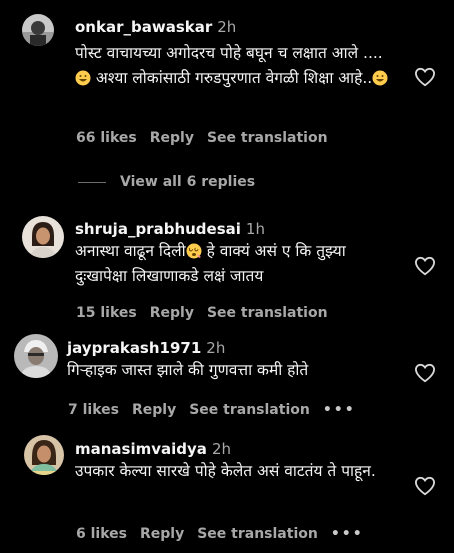  Describe the element at coordinates (188, 182) in the screenshot. I see `view-replies-label: View all 6 replies` at that location.